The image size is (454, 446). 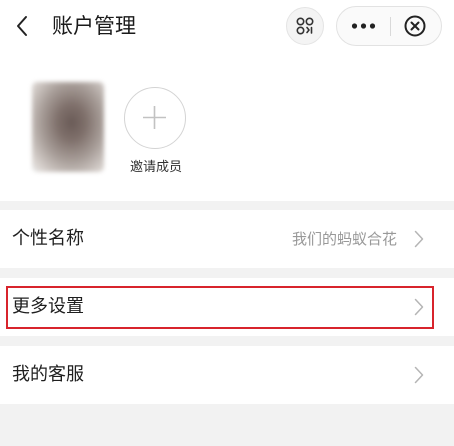 What do you see at coordinates (48, 238) in the screenshot?
I see `row-label: 个性名称` at bounding box center [48, 238].